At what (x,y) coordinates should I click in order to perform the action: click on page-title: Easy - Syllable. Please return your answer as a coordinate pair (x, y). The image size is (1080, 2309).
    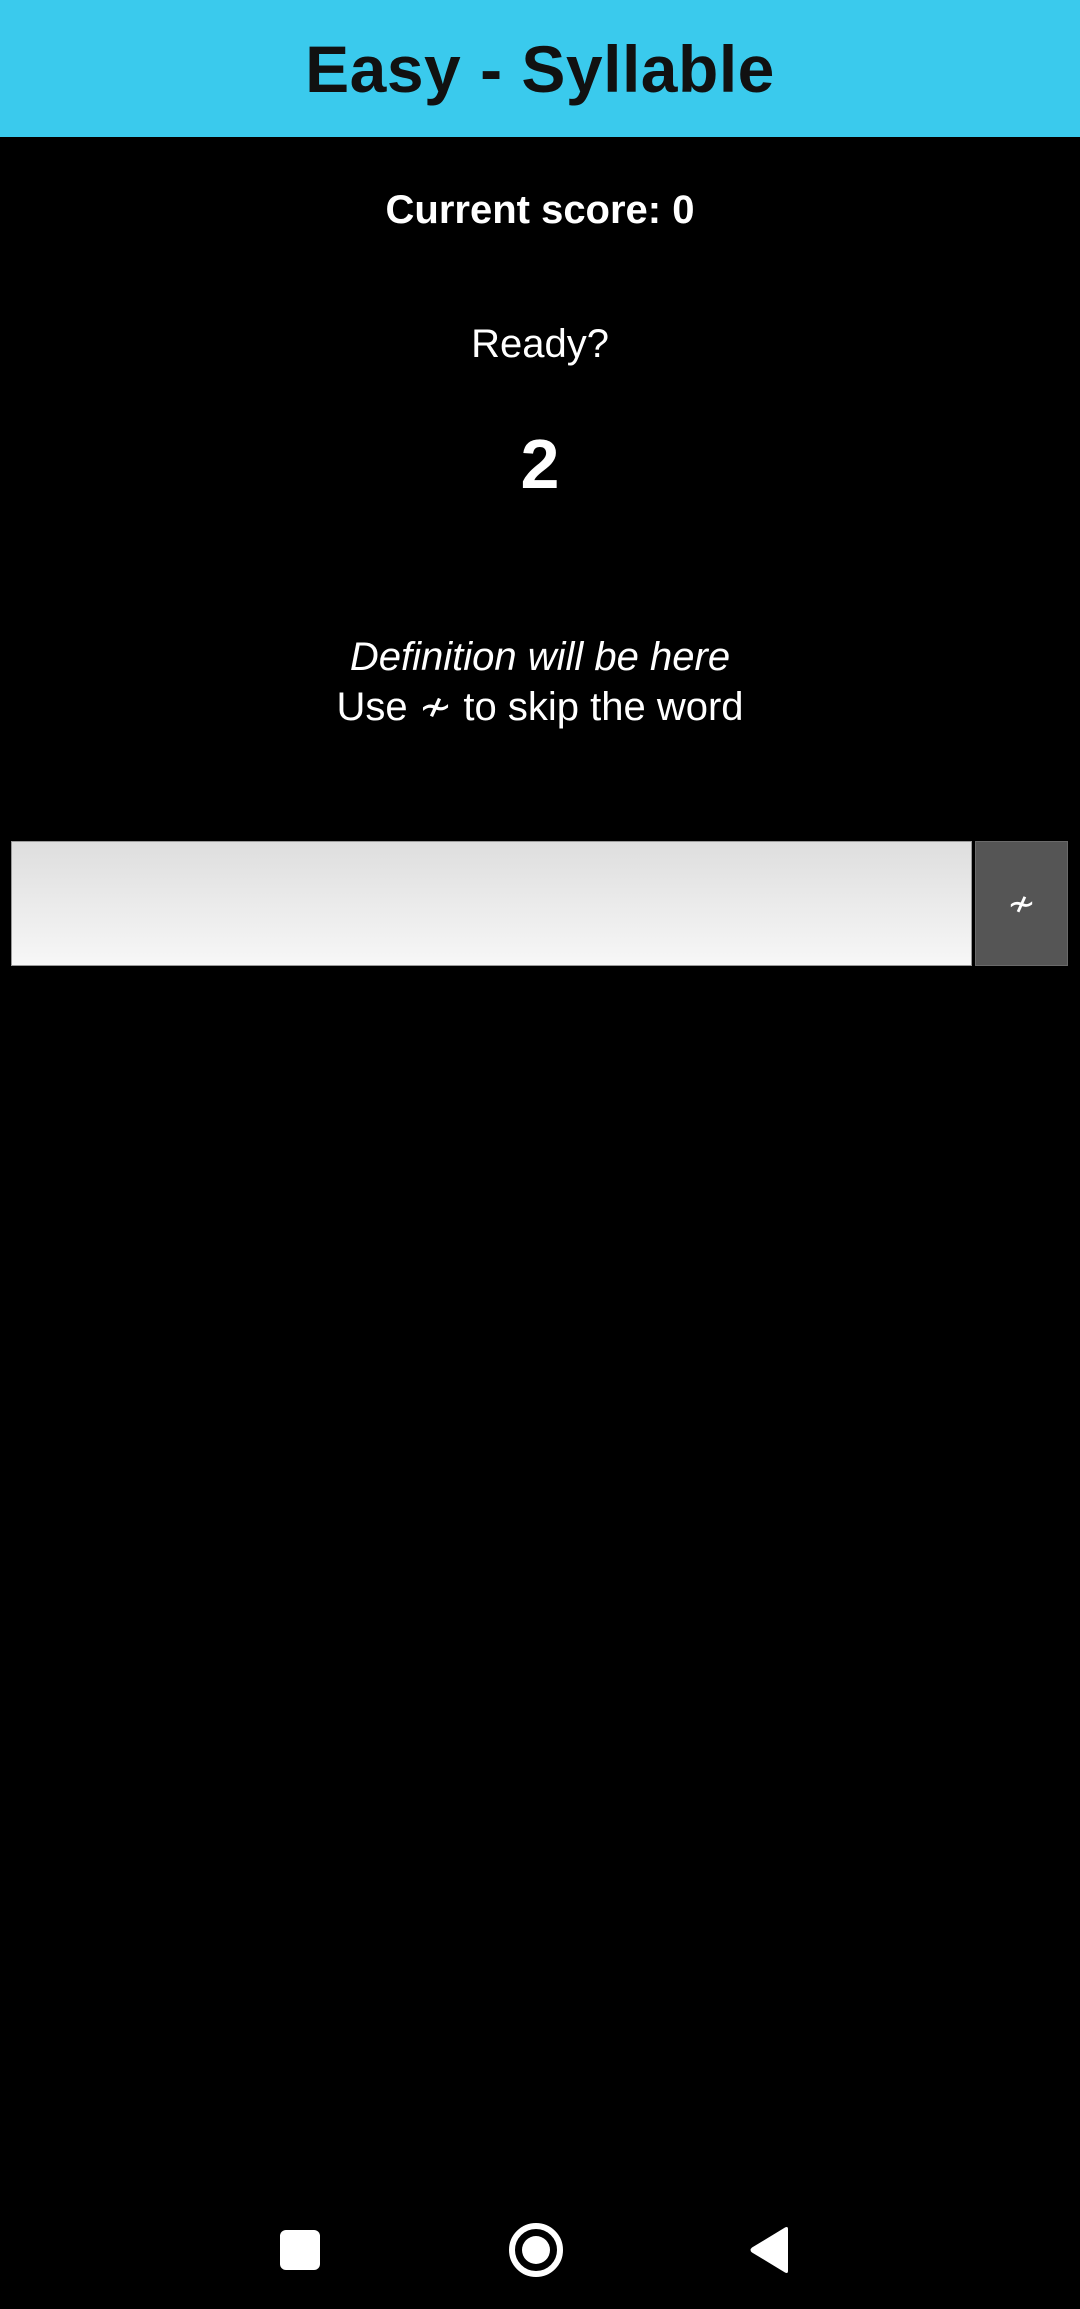
    Looking at the image, I should click on (540, 68).